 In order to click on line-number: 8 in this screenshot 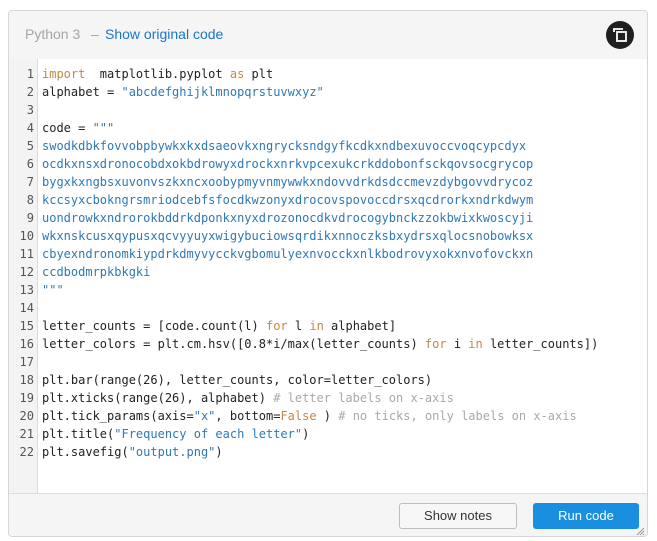, I will do `click(30, 200)`.